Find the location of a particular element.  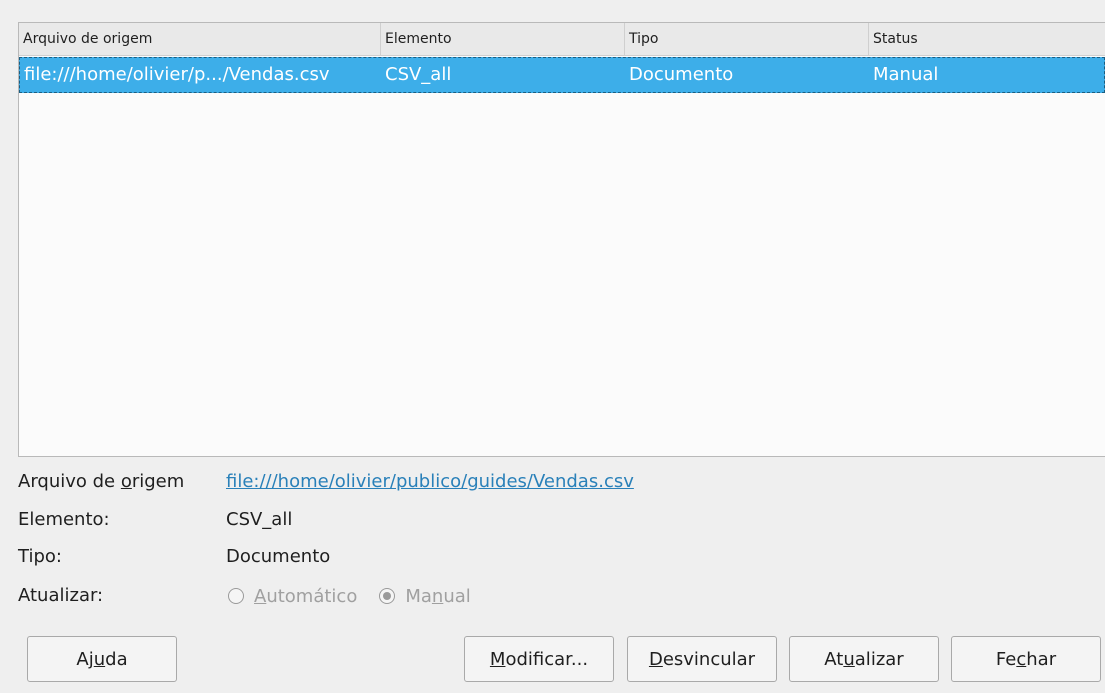

manual-radio: Manual is located at coordinates (425, 596).